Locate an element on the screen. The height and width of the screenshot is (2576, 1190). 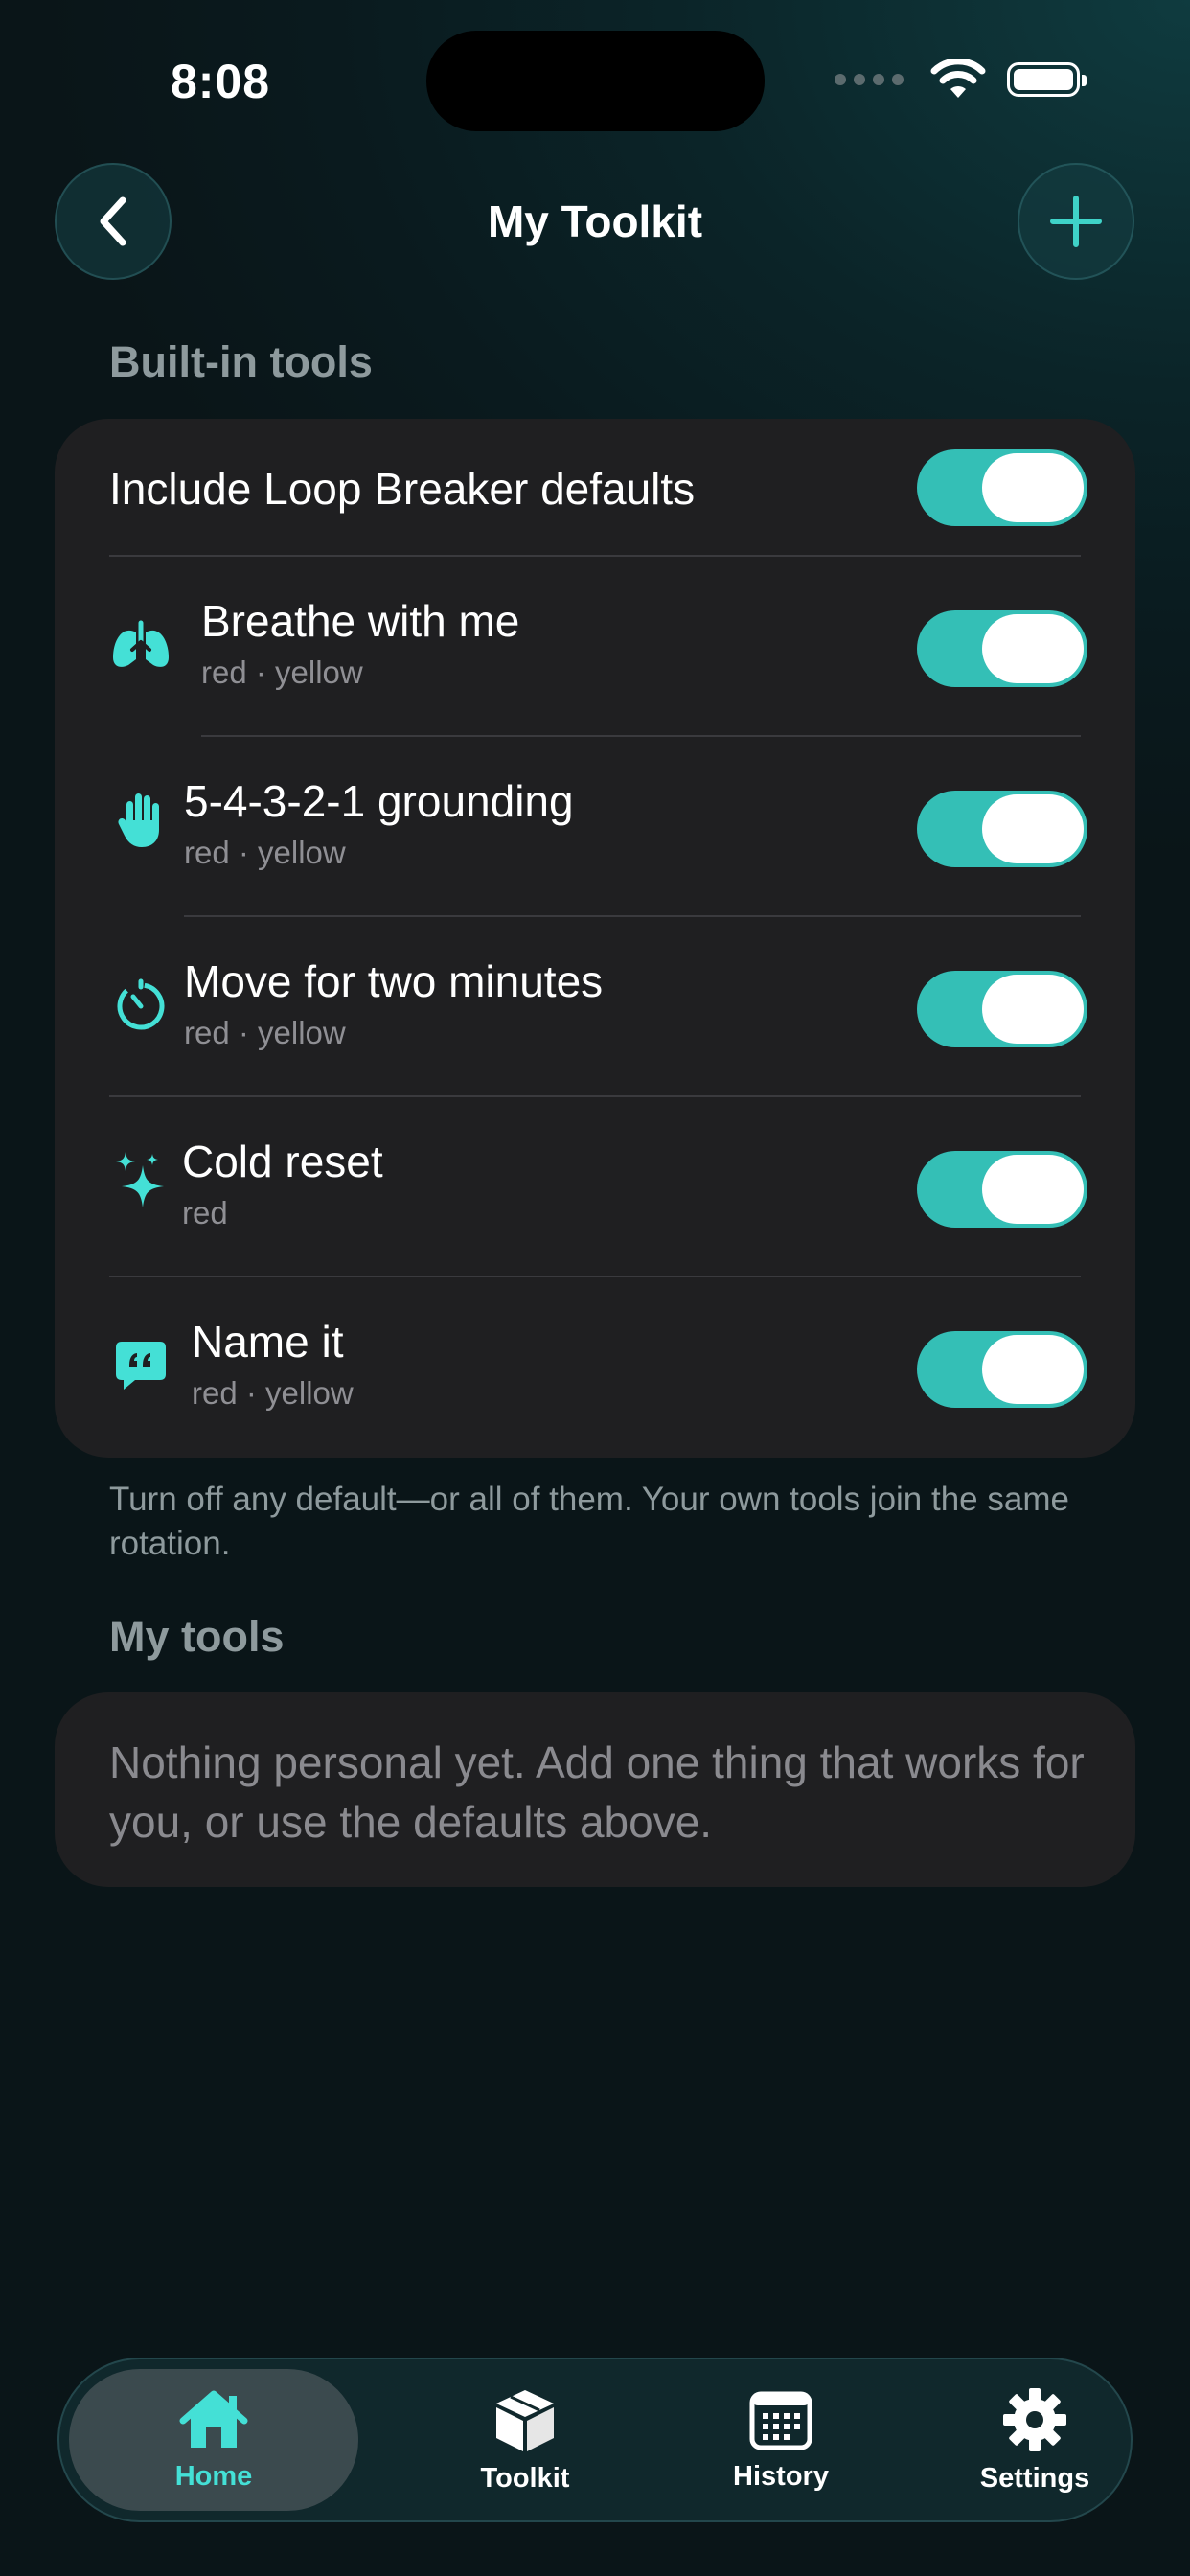
tab-label: Toolkit is located at coordinates (525, 2478).